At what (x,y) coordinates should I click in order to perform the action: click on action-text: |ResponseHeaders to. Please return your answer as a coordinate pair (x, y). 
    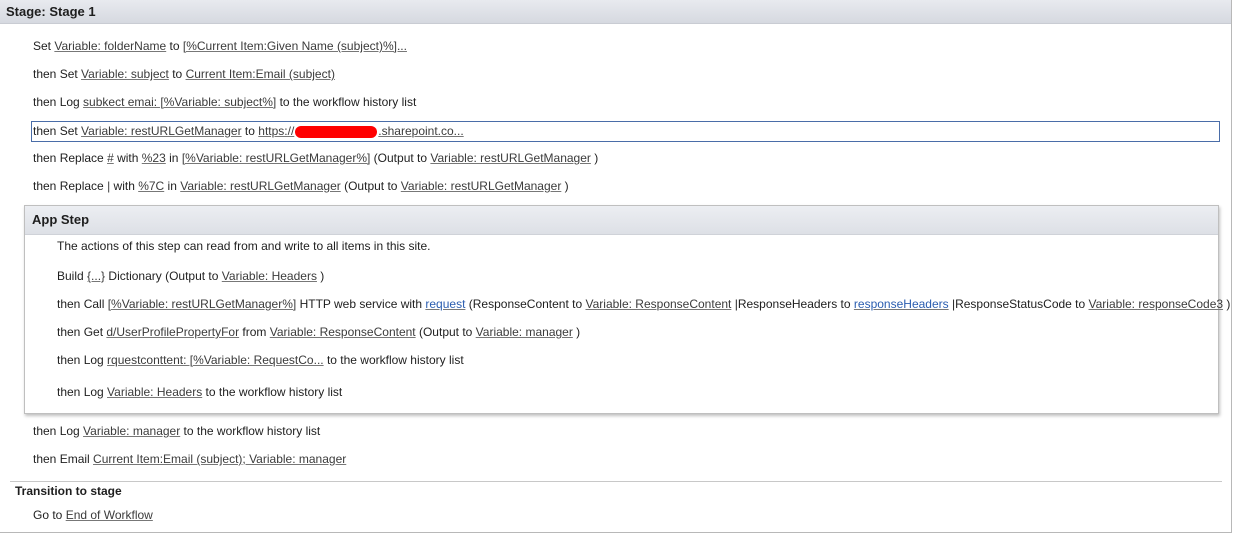
    Looking at the image, I should click on (792, 304).